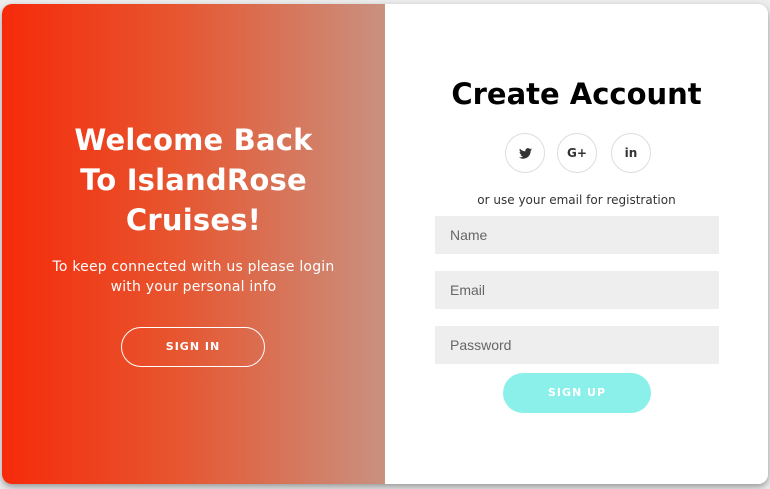  I want to click on welcome-title: Welcome Back To IslandRose Cruises!, so click(193, 180).